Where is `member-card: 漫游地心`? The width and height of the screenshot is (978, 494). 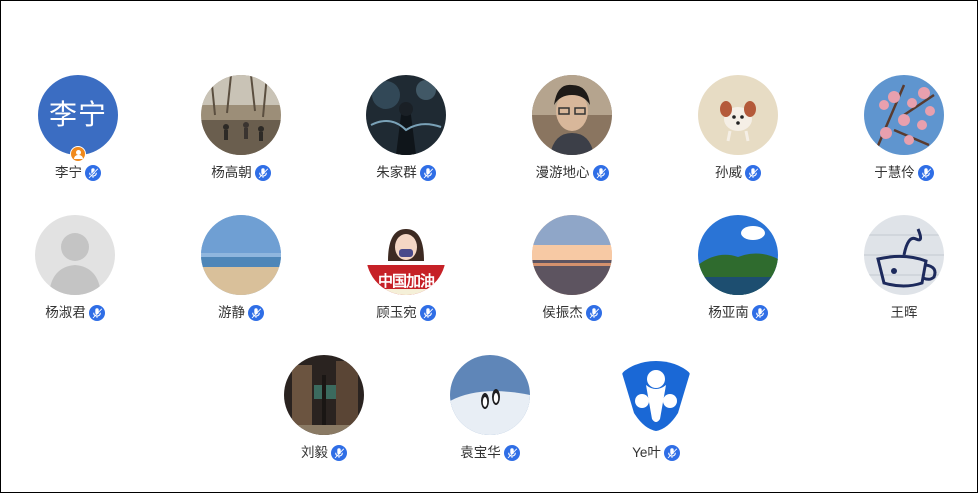
member-card: 漫游地心 is located at coordinates (572, 128).